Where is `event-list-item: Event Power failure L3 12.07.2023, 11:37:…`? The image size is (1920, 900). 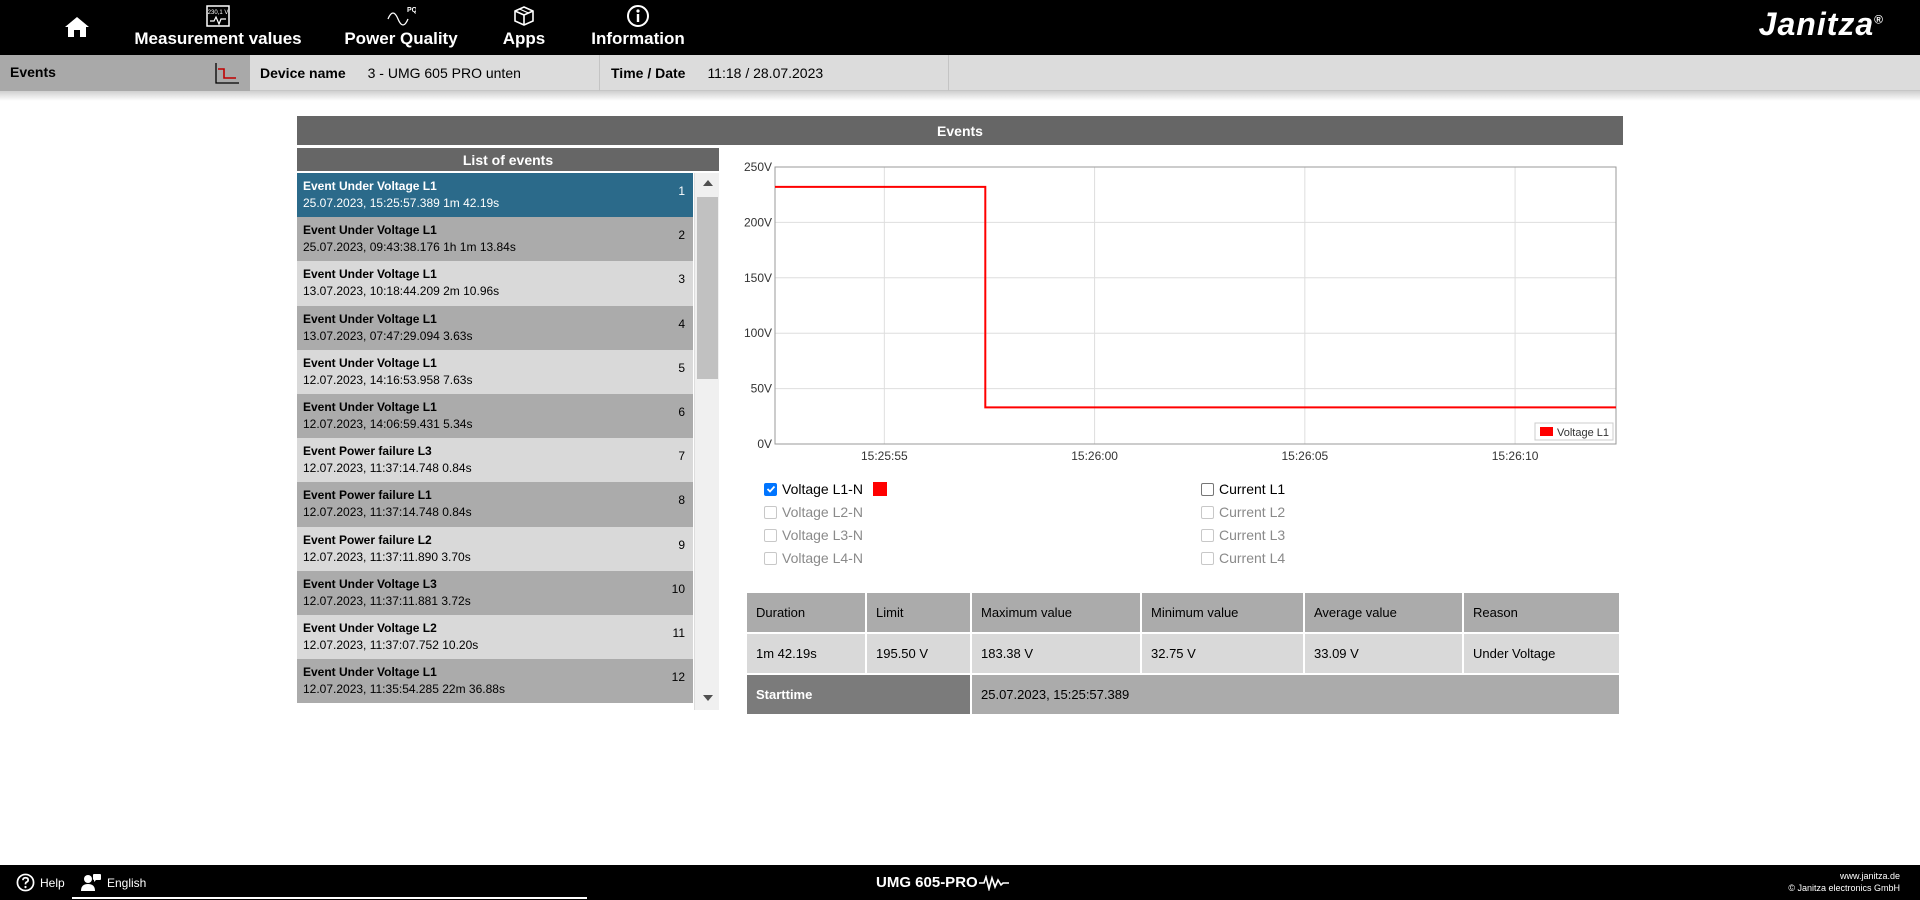 event-list-item: Event Power failure L3 12.07.2023, 11:37:… is located at coordinates (495, 460).